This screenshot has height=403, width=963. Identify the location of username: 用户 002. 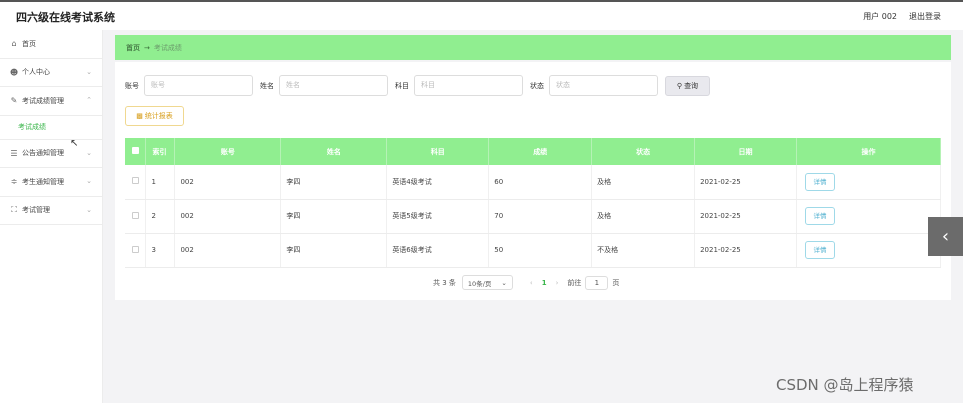
(880, 16).